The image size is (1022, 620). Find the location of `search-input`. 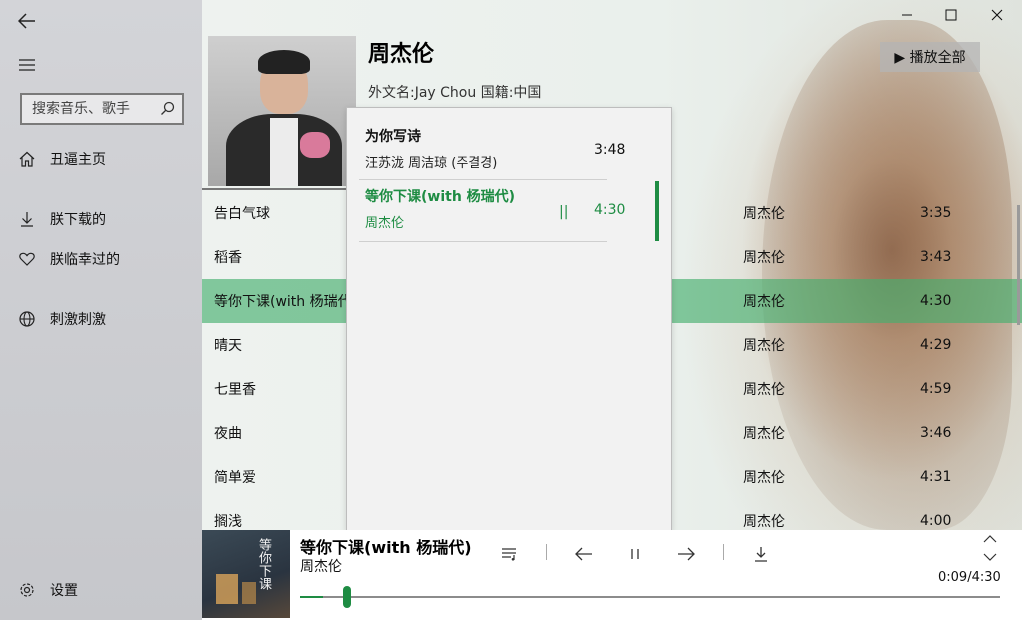

search-input is located at coordinates (94, 109).